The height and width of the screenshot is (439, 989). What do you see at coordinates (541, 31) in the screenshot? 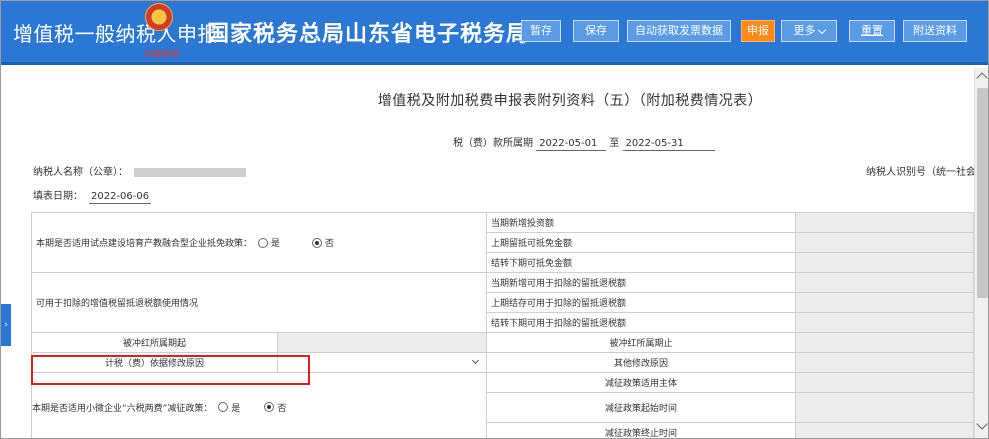
I see `stash-button: 暂存` at bounding box center [541, 31].